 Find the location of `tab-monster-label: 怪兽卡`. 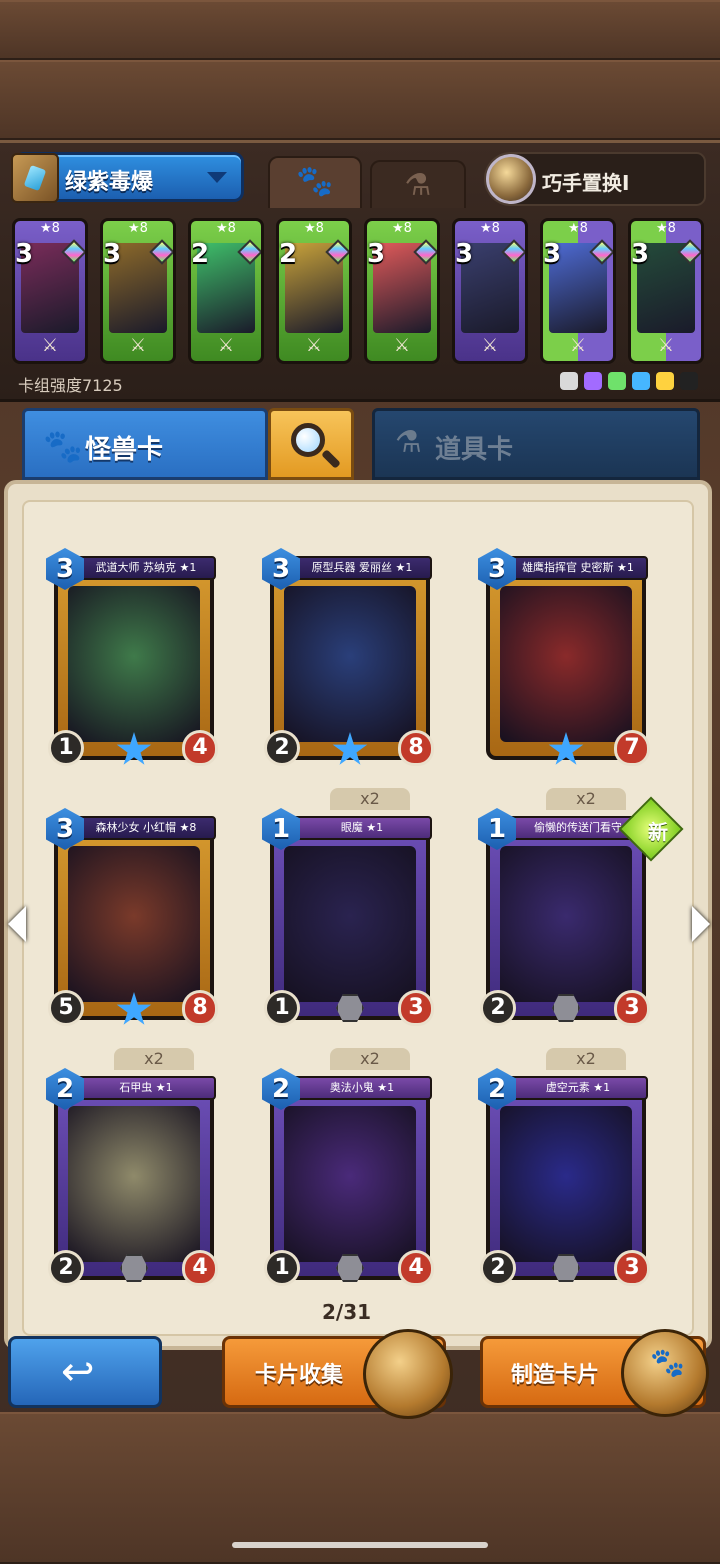

tab-monster-label: 怪兽卡 is located at coordinates (124, 450).